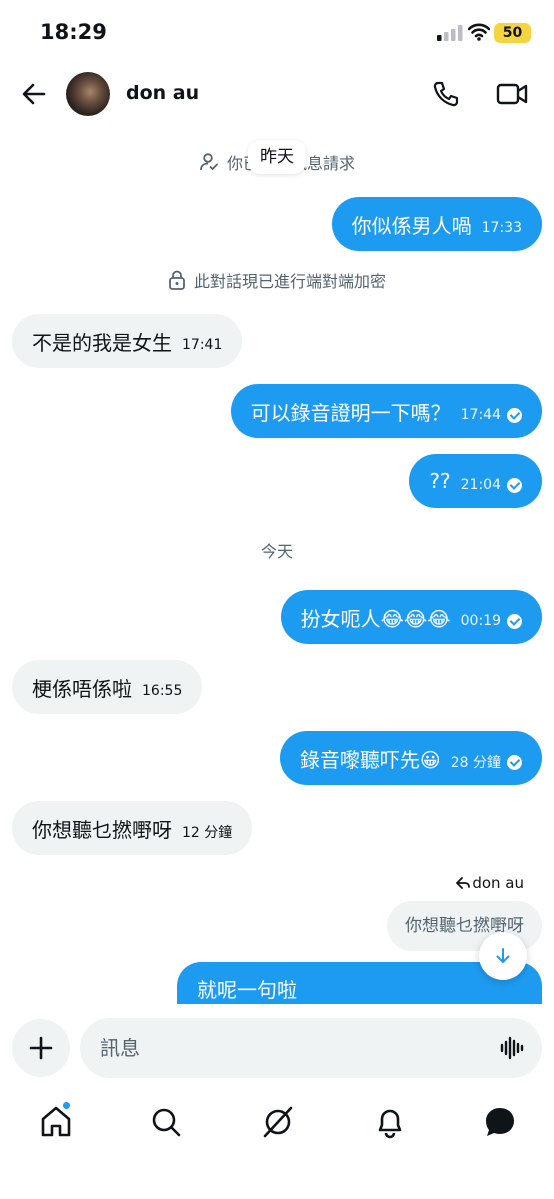 This screenshot has height=1199, width=554. I want to click on message-input-container, so click(311, 1048).